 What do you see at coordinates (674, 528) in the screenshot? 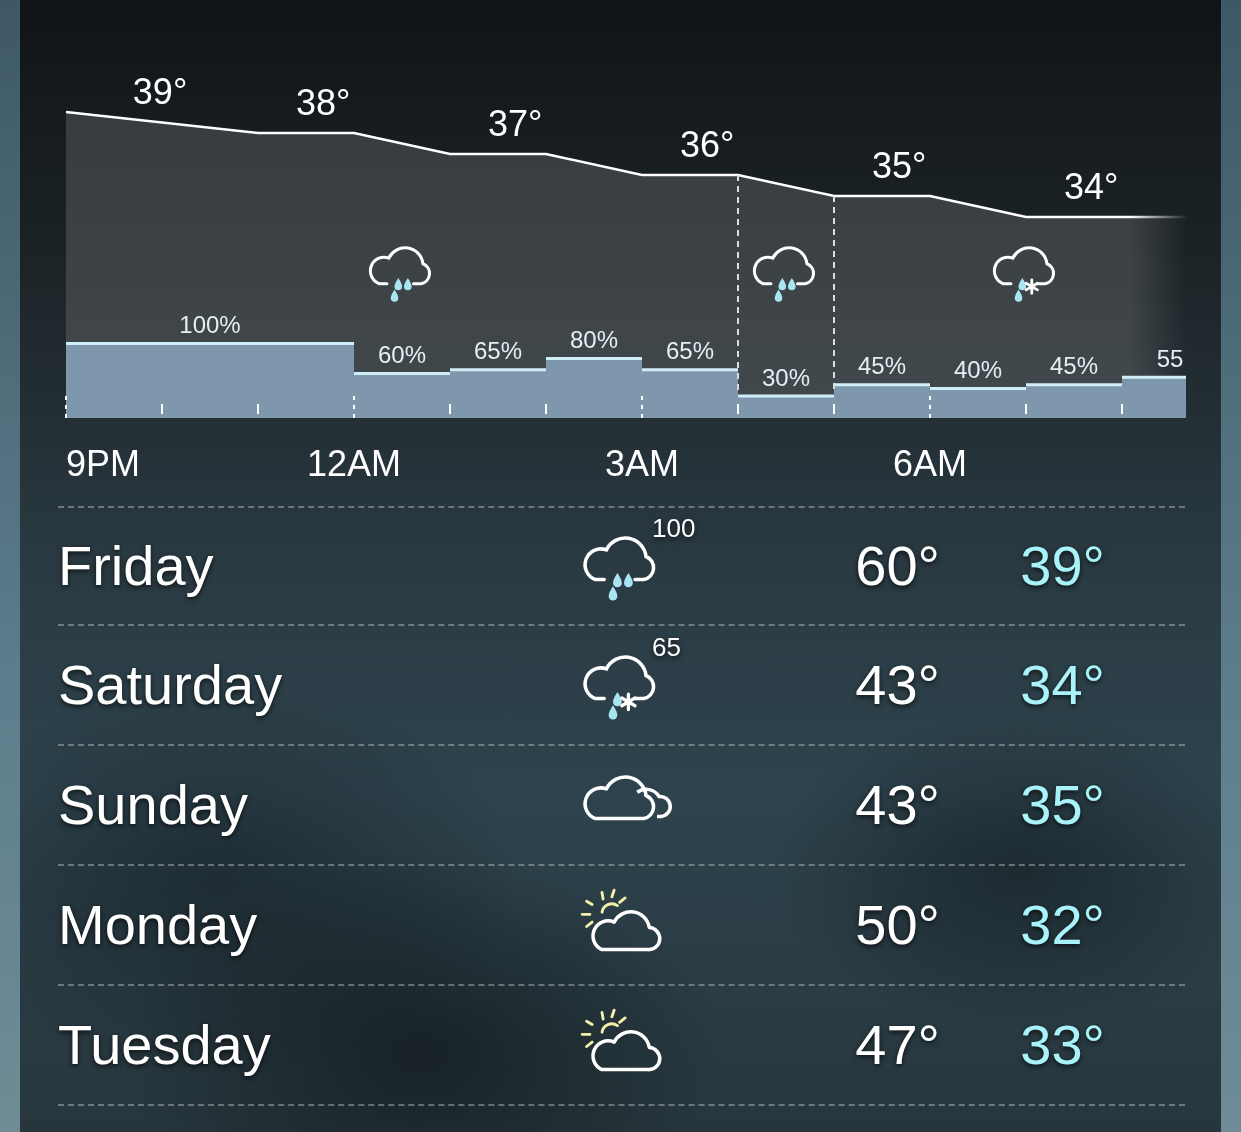
I see `precipitation-chance: 100` at bounding box center [674, 528].